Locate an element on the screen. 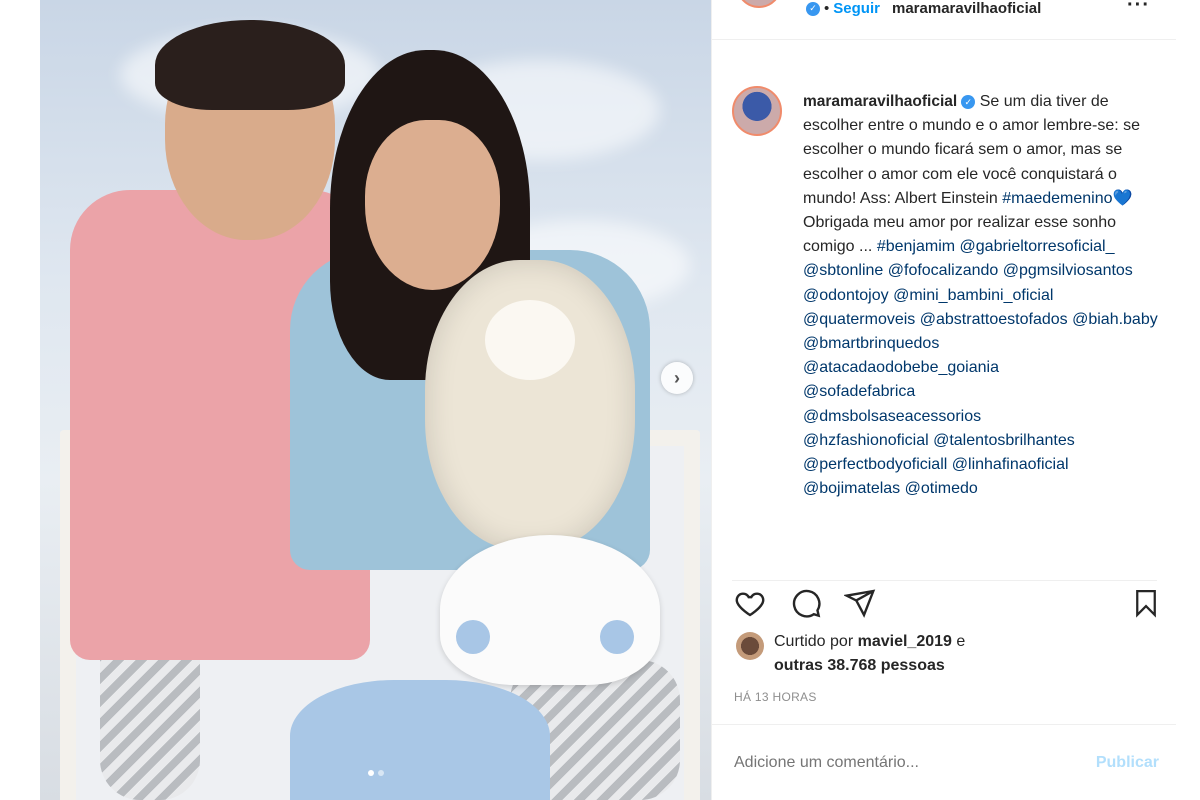 Image resolution: width=1200 pixels, height=800 pixels. post-header: maramaravilhaoficial ✓ • Seguir ··· is located at coordinates (944, 20).